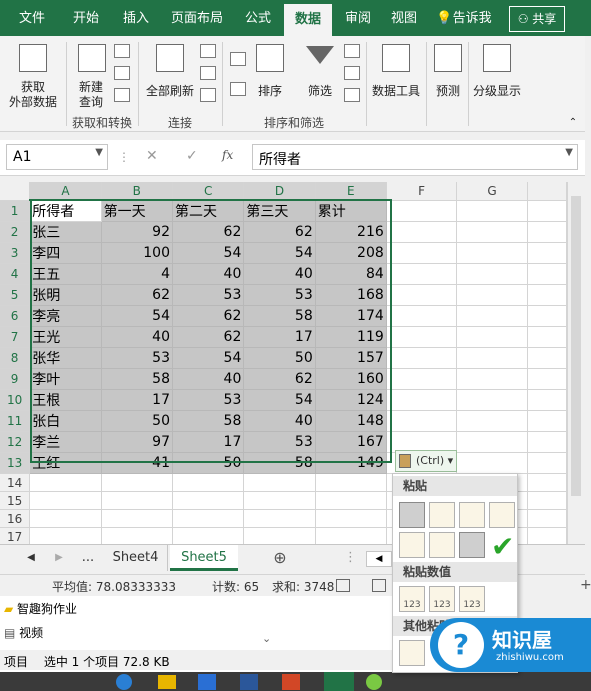 The height and width of the screenshot is (691, 591). Describe the element at coordinates (15, 500) in the screenshot. I see `row-header: 15` at that location.